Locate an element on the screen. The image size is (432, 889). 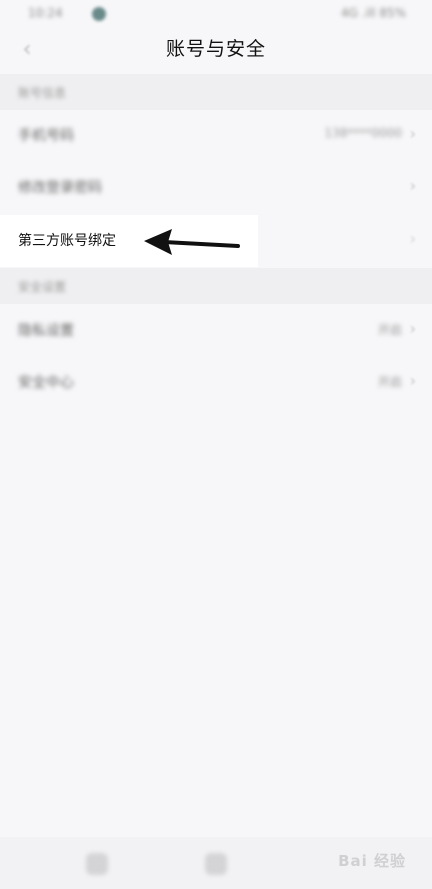
row-security-center: 安全中心 开启 › is located at coordinates (216, 383).